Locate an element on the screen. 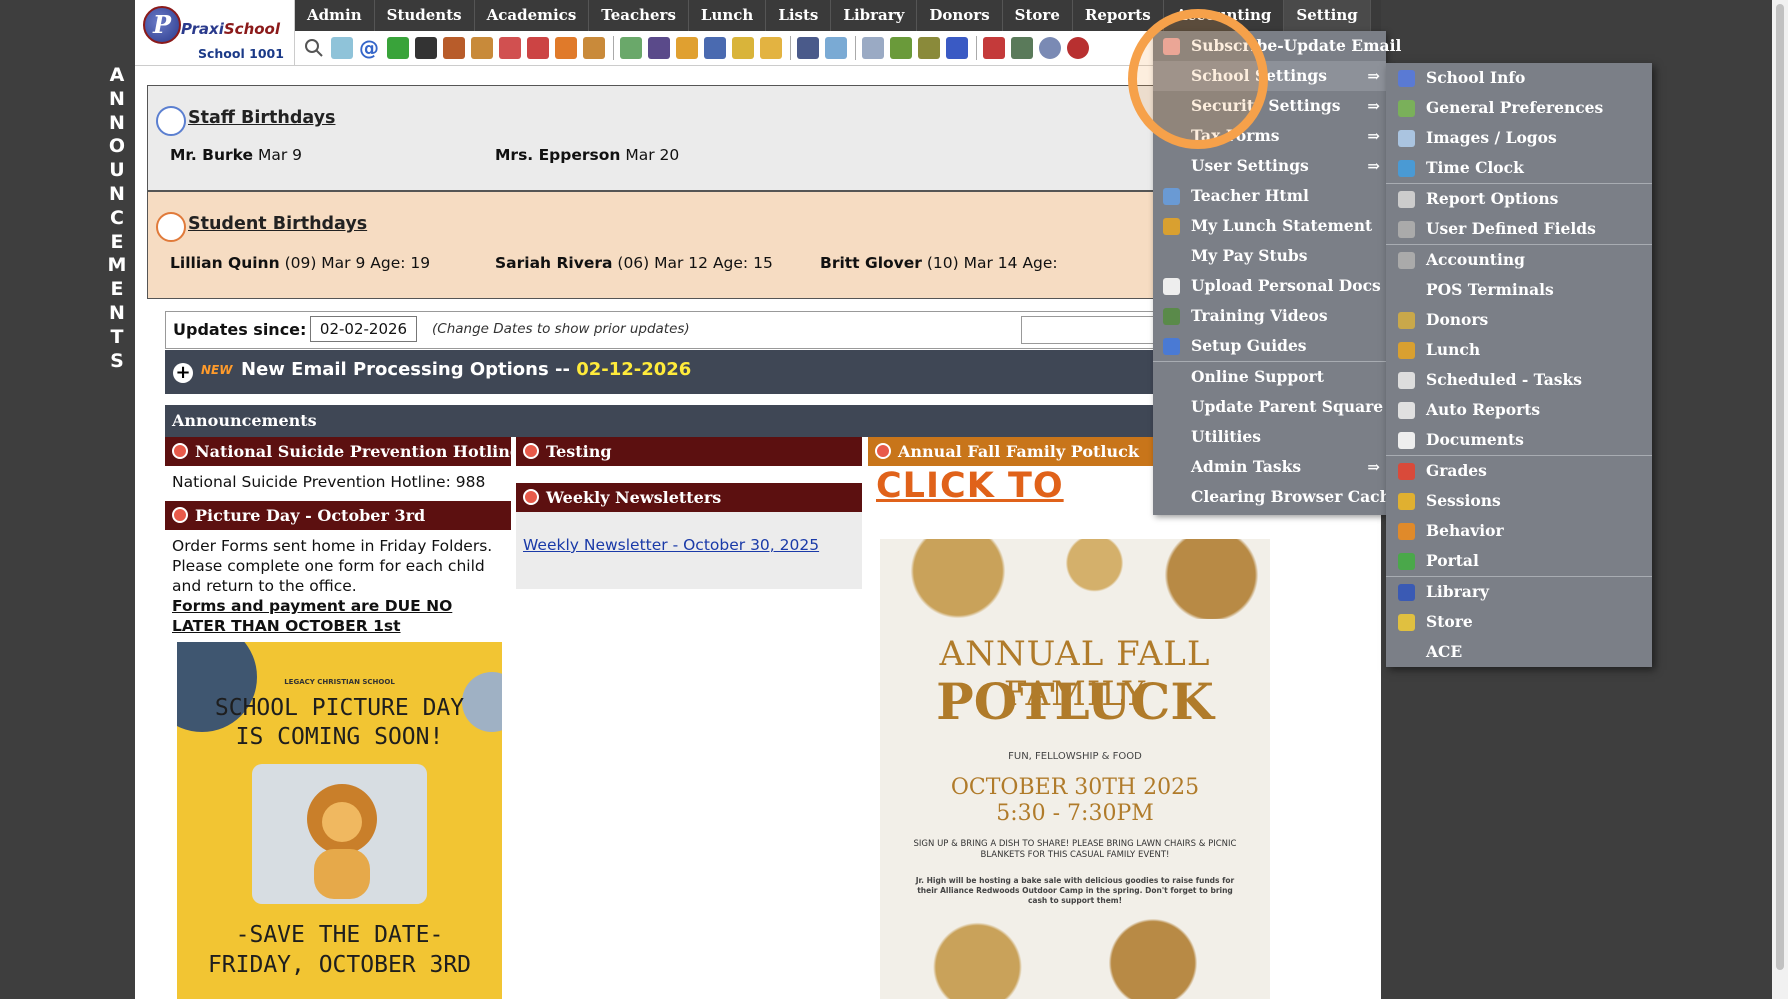  menu-item-portal: Portal is located at coordinates (1519, 561).